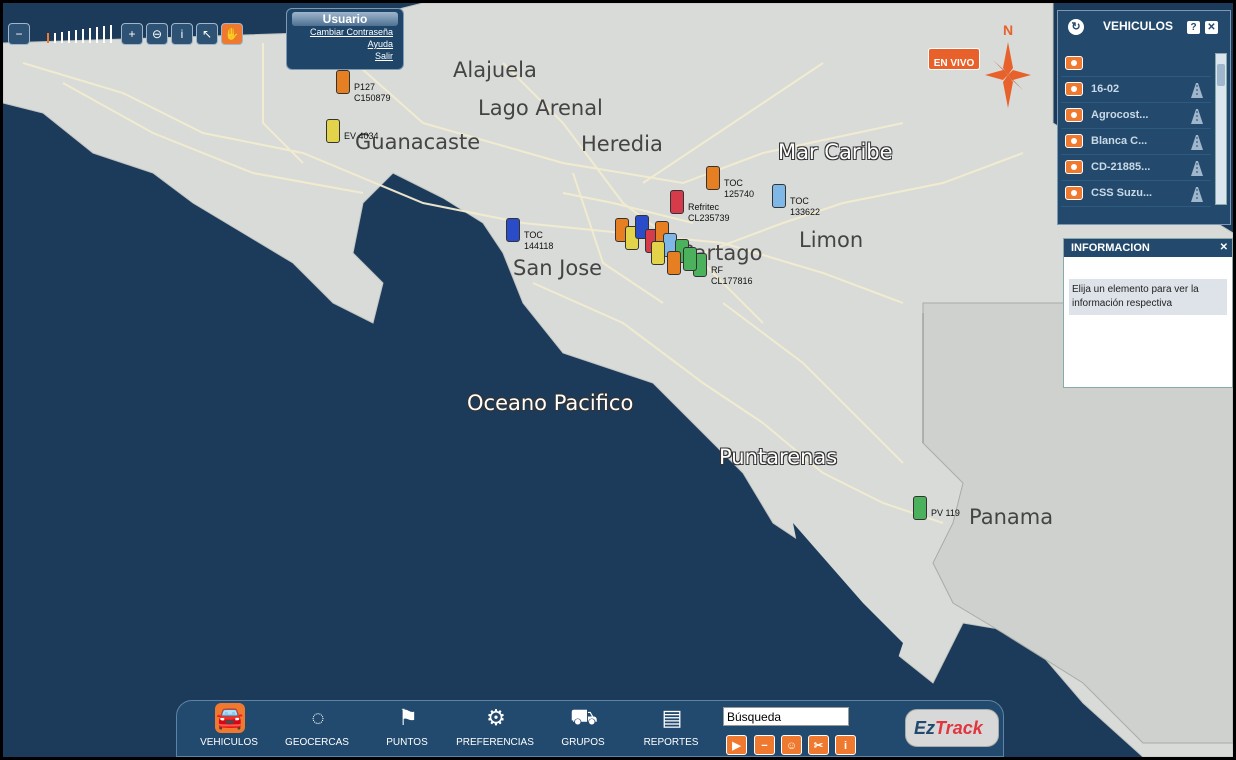 The width and height of the screenshot is (1236, 760). Describe the element at coordinates (948, 728) in the screenshot. I see `logo-text: EzTrack` at that location.